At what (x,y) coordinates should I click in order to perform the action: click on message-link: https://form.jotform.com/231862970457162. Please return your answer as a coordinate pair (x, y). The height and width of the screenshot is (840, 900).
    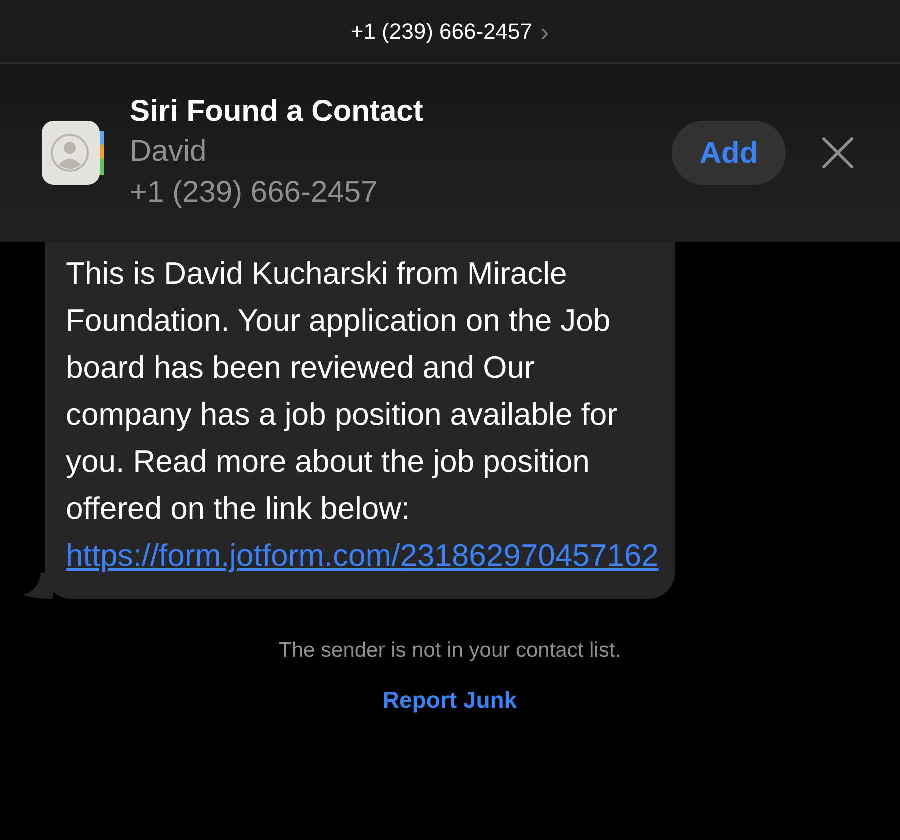
    Looking at the image, I should click on (362, 555).